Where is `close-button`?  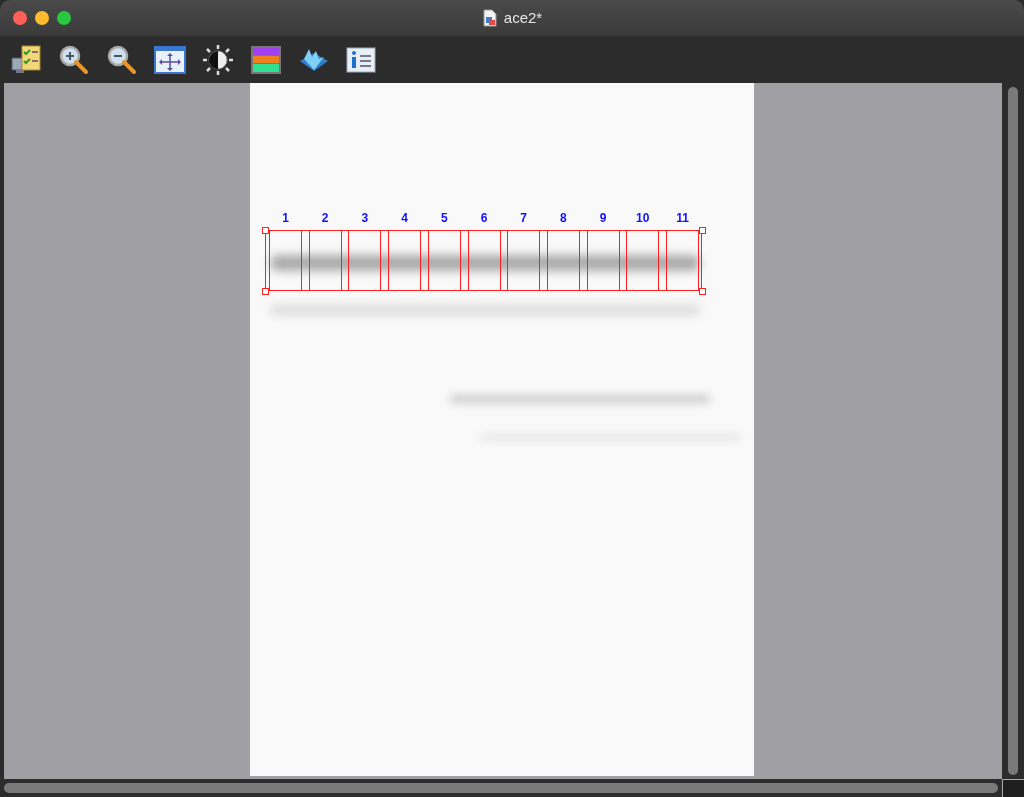 close-button is located at coordinates (20, 18).